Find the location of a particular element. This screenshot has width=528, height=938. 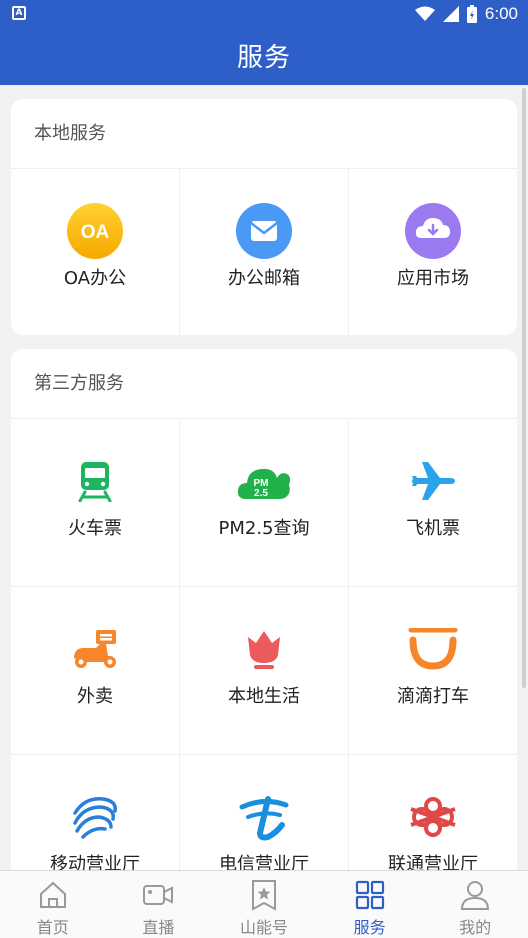

wifi-icon is located at coordinates (424, 13).